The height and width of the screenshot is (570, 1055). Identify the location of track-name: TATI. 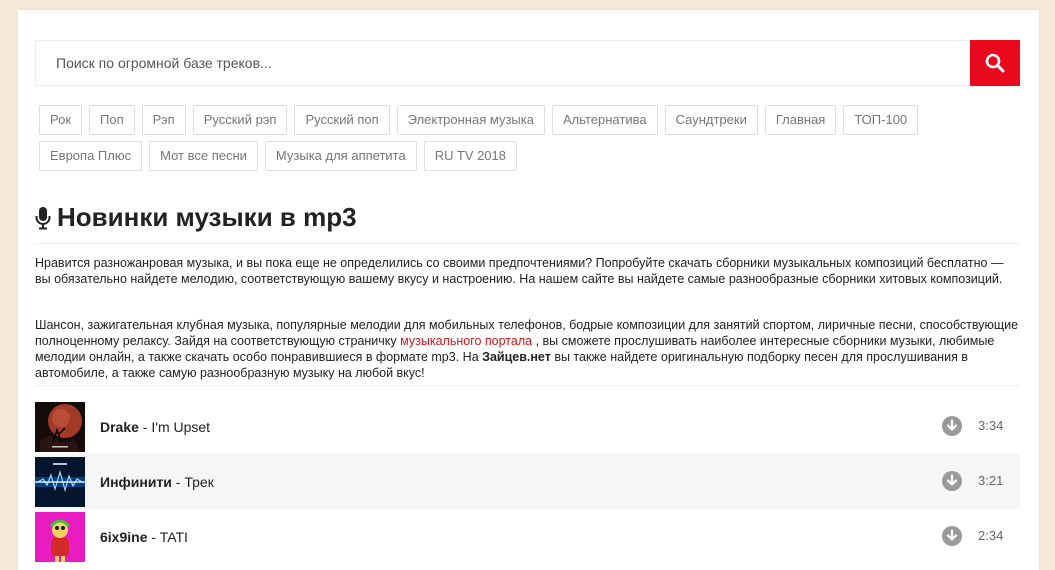
(173, 536).